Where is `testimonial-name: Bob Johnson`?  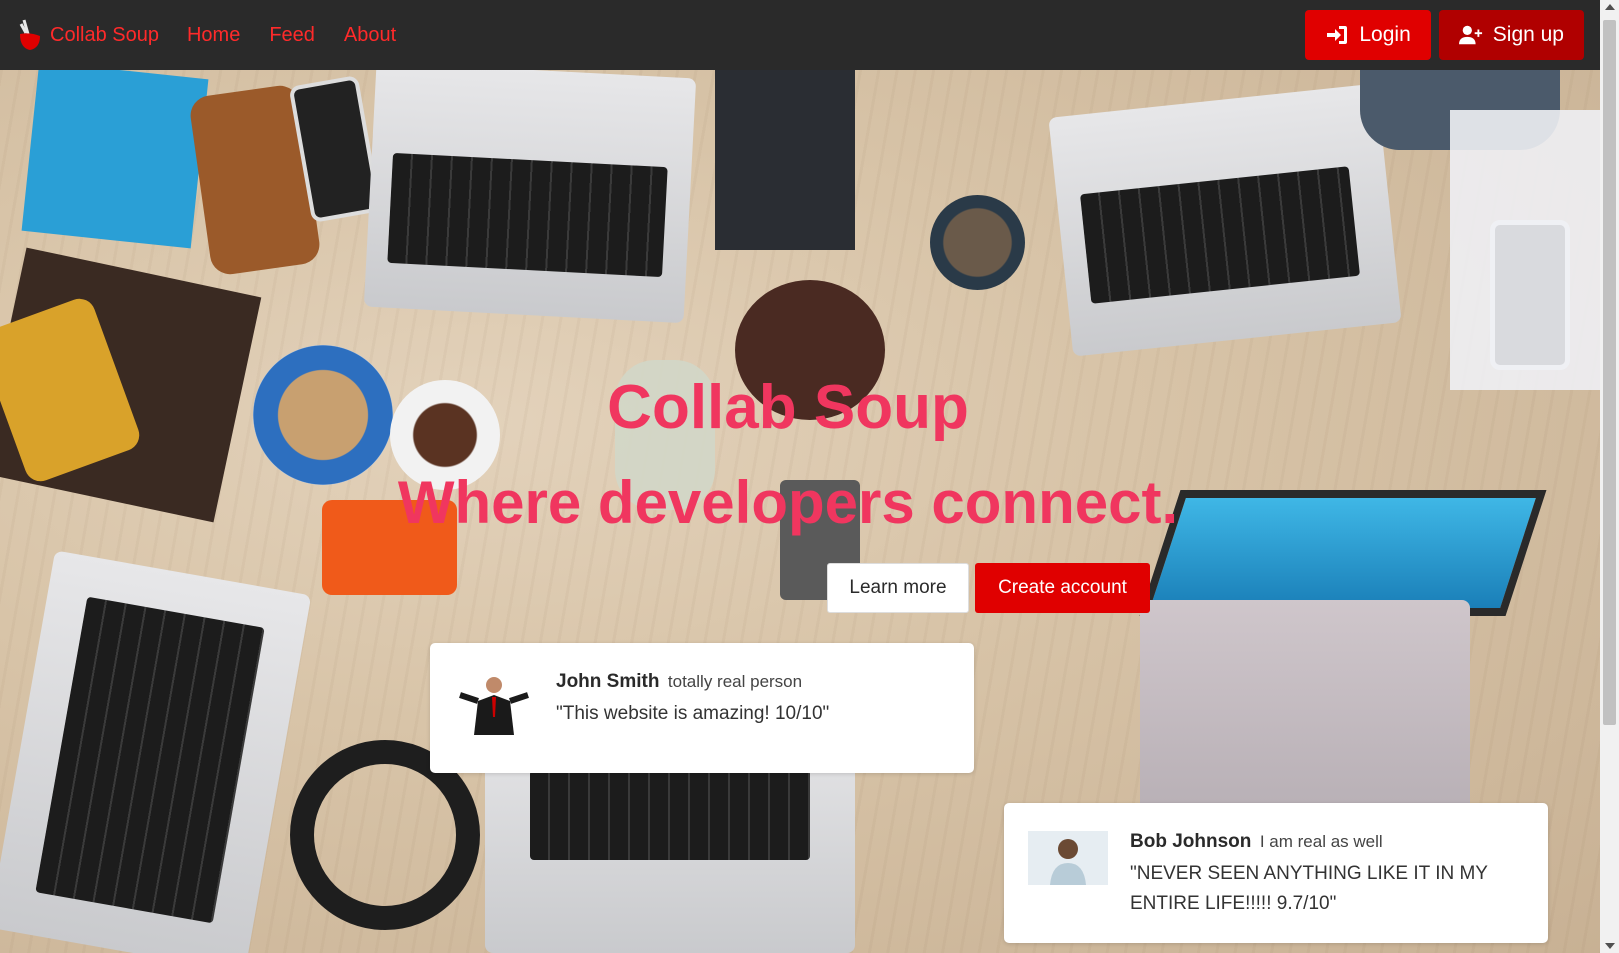 testimonial-name: Bob Johnson is located at coordinates (1191, 841).